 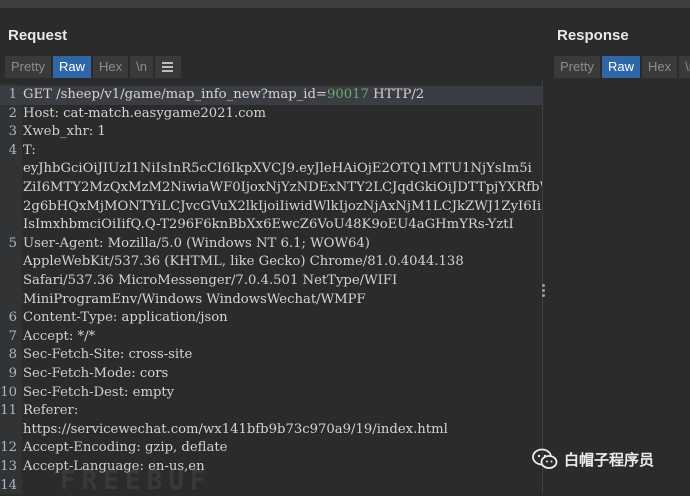 I want to click on request-line: 3 Xweb_xhr: 1, so click(x=271, y=132).